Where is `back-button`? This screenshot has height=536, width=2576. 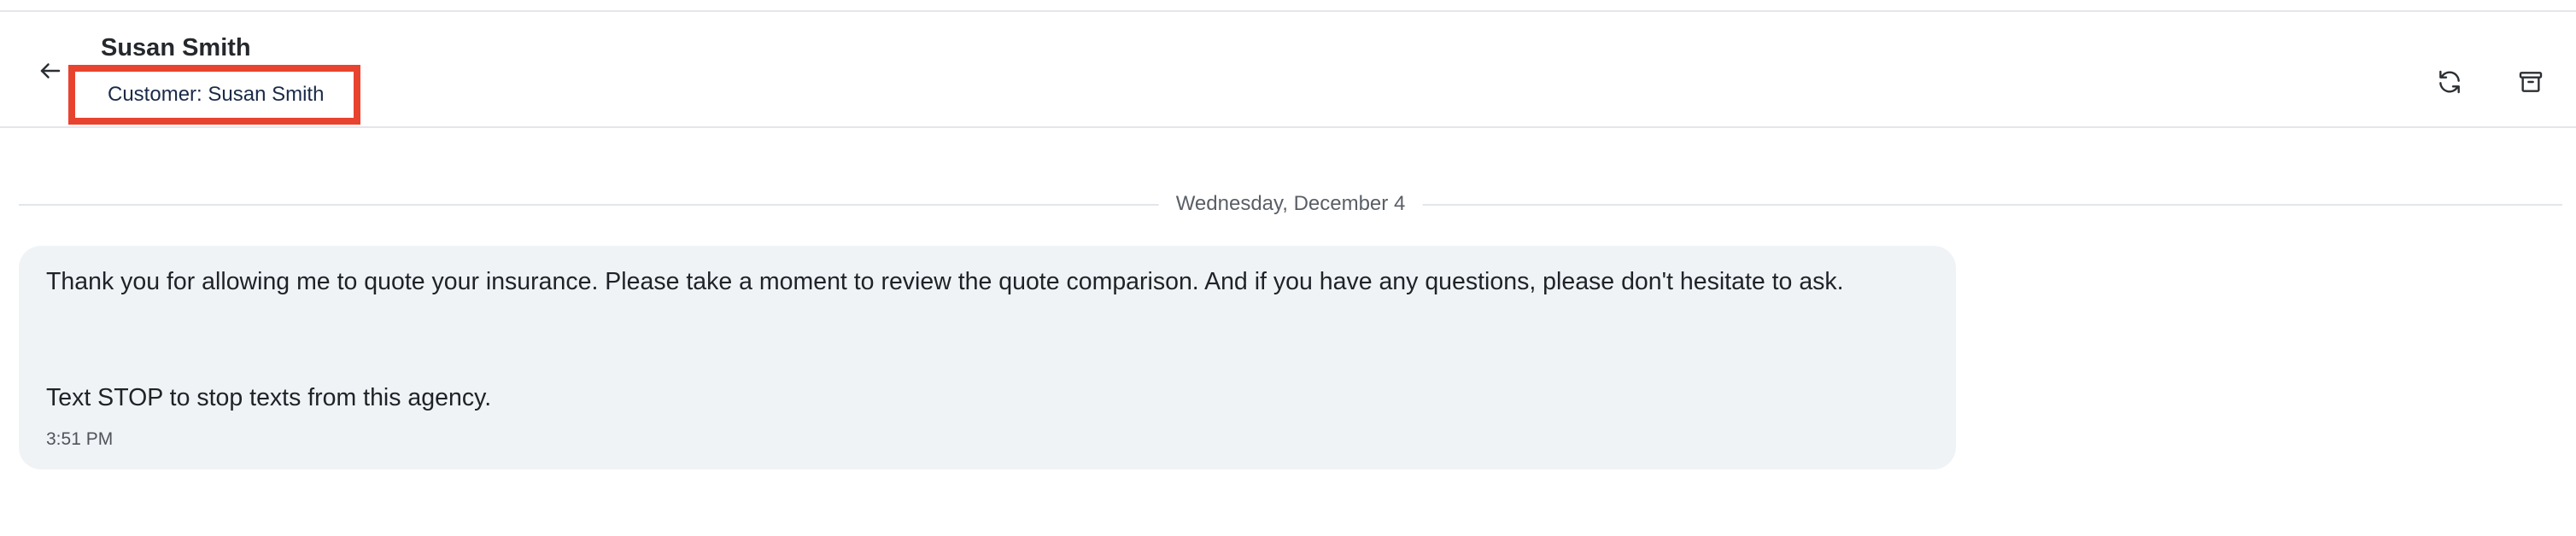 back-button is located at coordinates (50, 71).